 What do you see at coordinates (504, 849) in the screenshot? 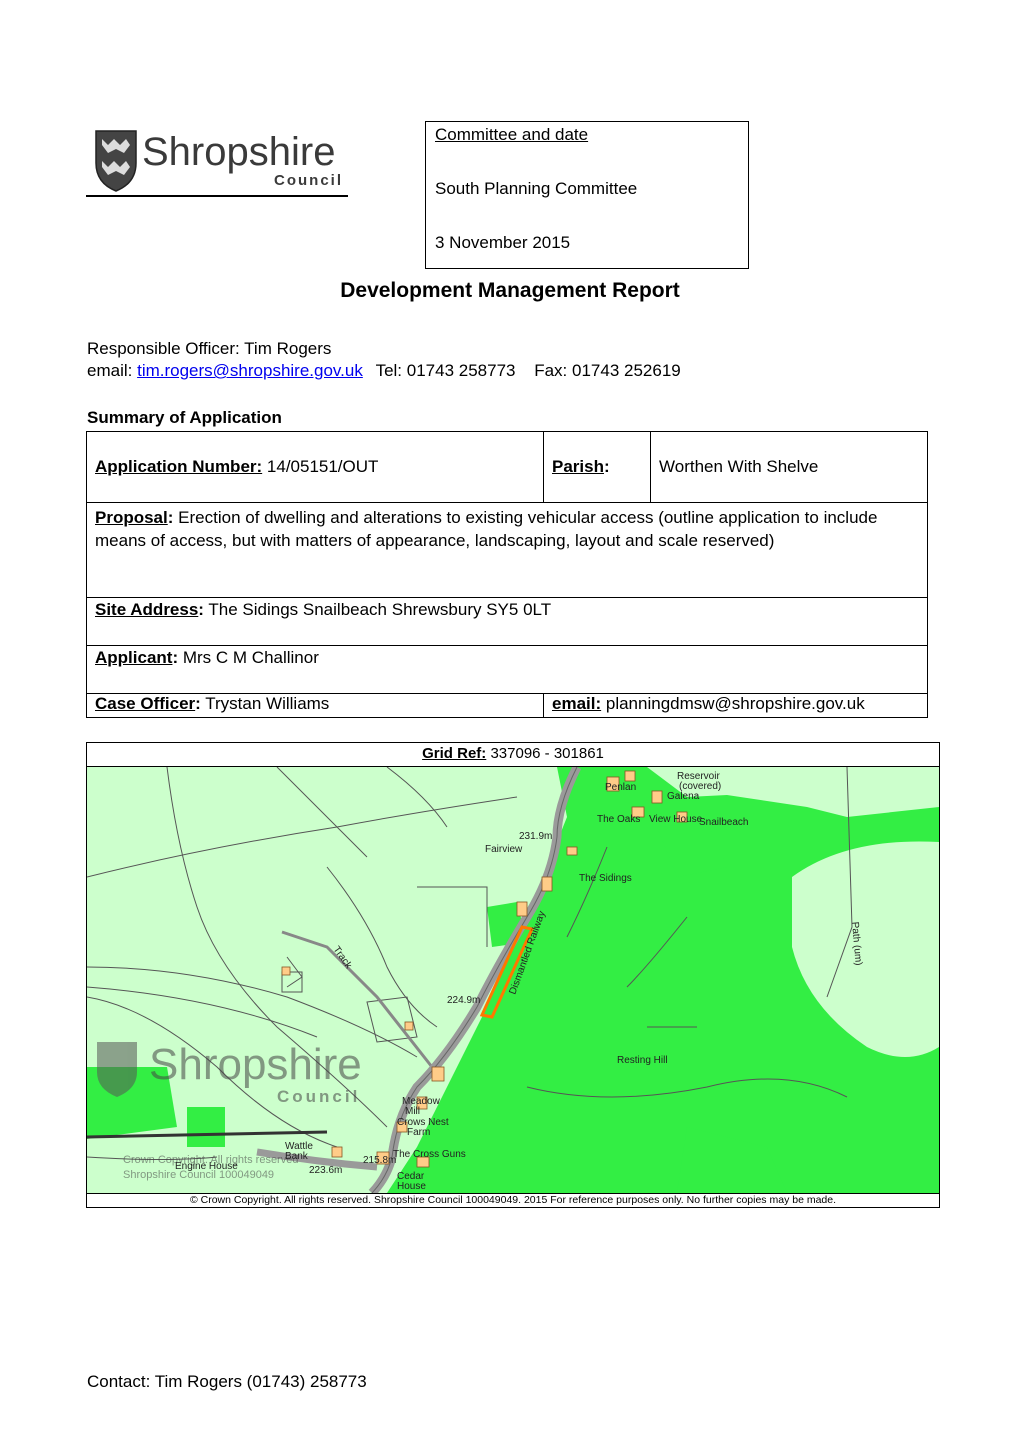
I see `map-label: Fairview` at bounding box center [504, 849].